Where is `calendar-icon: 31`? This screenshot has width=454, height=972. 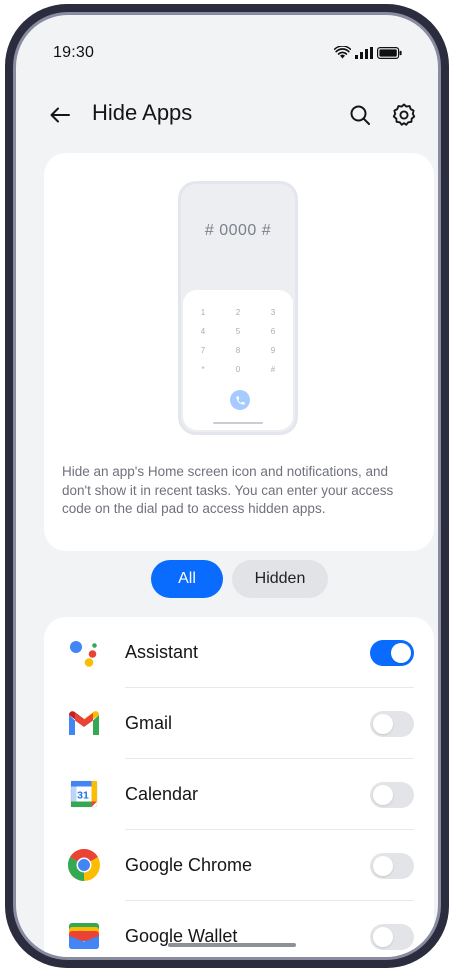
calendar-icon: 31 is located at coordinates (84, 794).